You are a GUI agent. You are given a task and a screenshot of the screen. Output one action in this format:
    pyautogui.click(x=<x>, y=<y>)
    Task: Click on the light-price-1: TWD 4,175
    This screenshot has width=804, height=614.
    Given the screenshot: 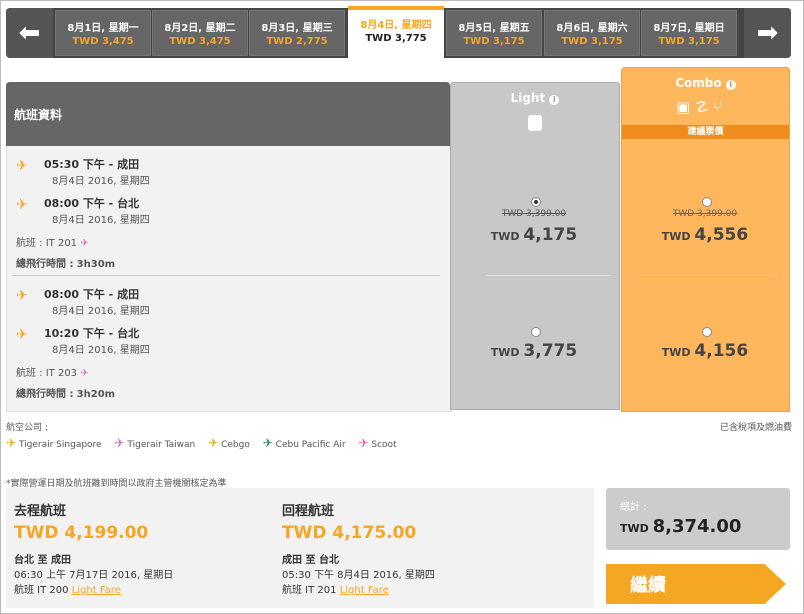 What is the action you would take?
    pyautogui.click(x=534, y=235)
    